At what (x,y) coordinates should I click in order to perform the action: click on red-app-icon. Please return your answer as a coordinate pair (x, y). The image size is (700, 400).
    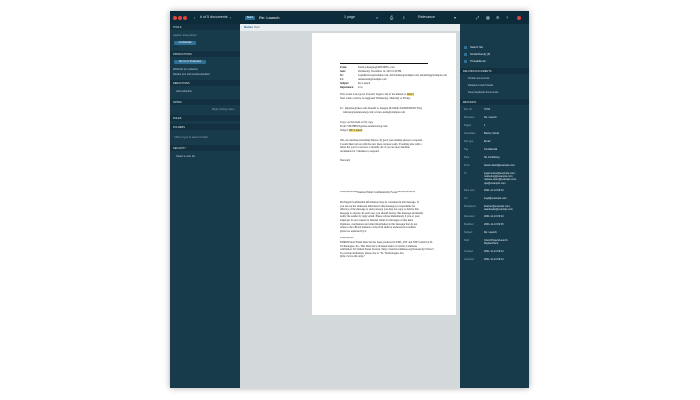
    Looking at the image, I should click on (175, 17).